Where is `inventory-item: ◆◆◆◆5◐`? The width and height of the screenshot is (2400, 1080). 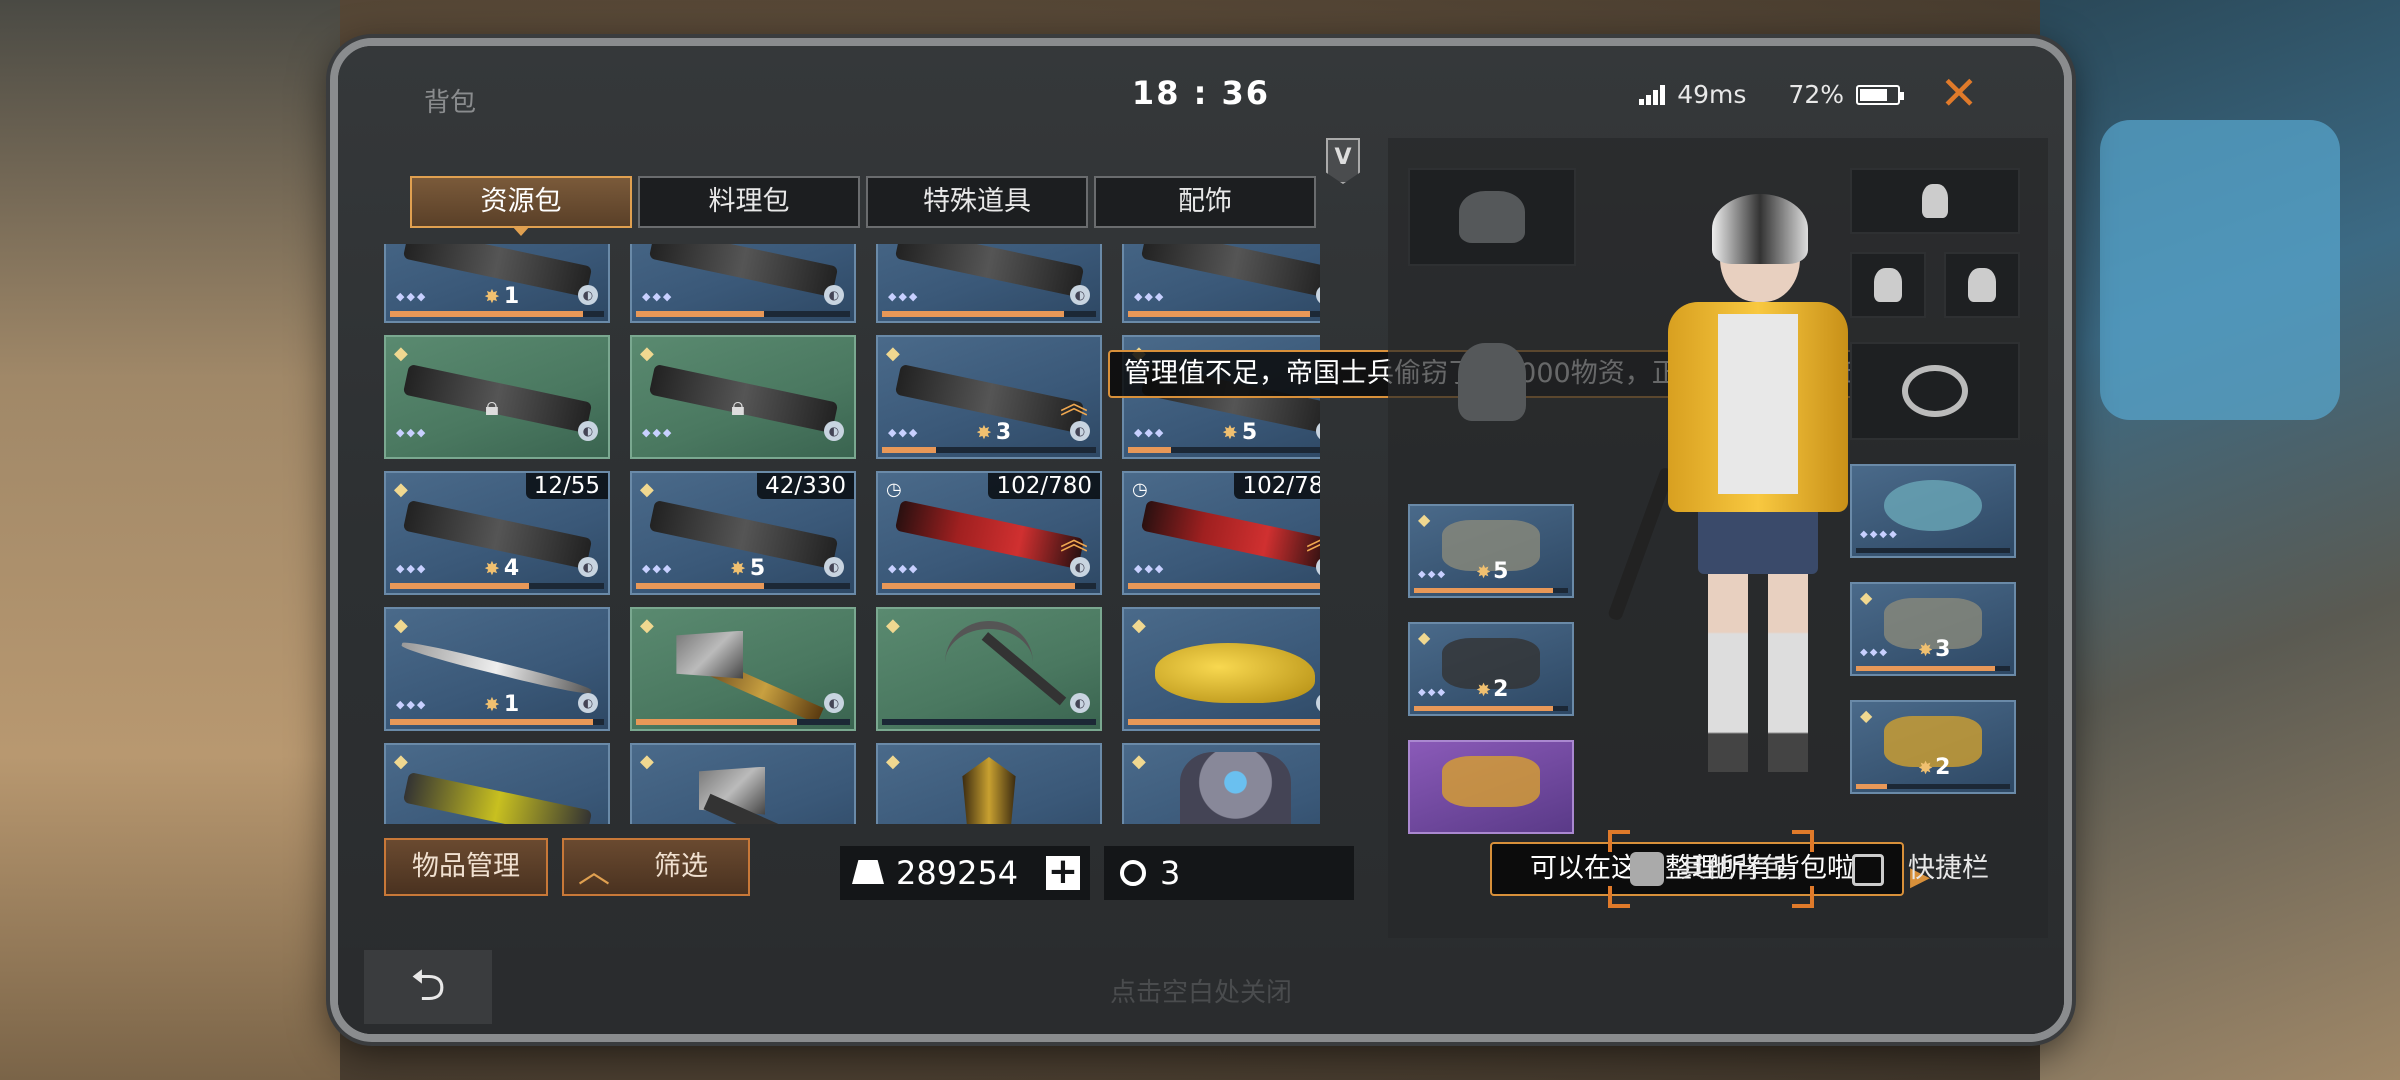
inventory-item: ◆◆◆◆5◐ is located at coordinates (1221, 783).